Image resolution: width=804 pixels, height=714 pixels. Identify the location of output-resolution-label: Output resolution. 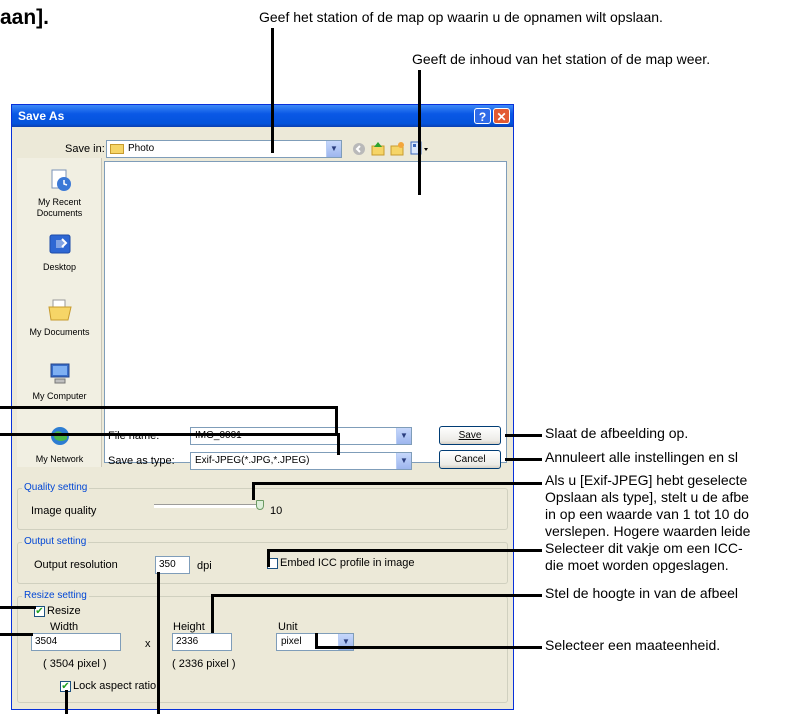
(76, 565).